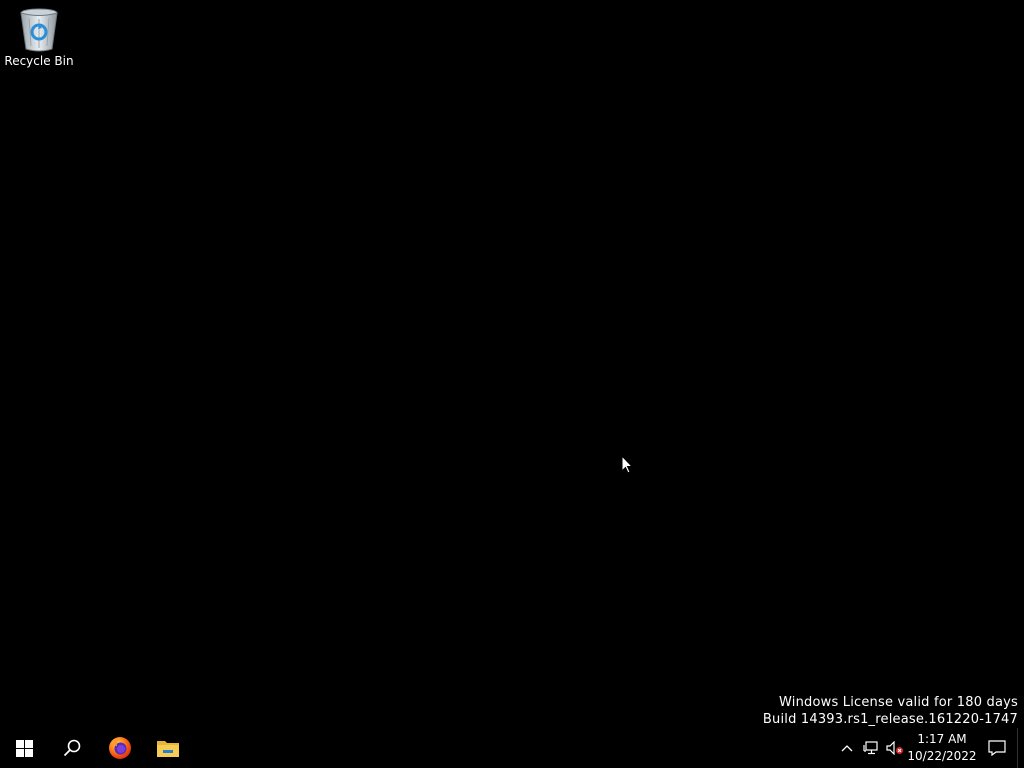 The image size is (1024, 768). I want to click on volume-button, so click(895, 748).